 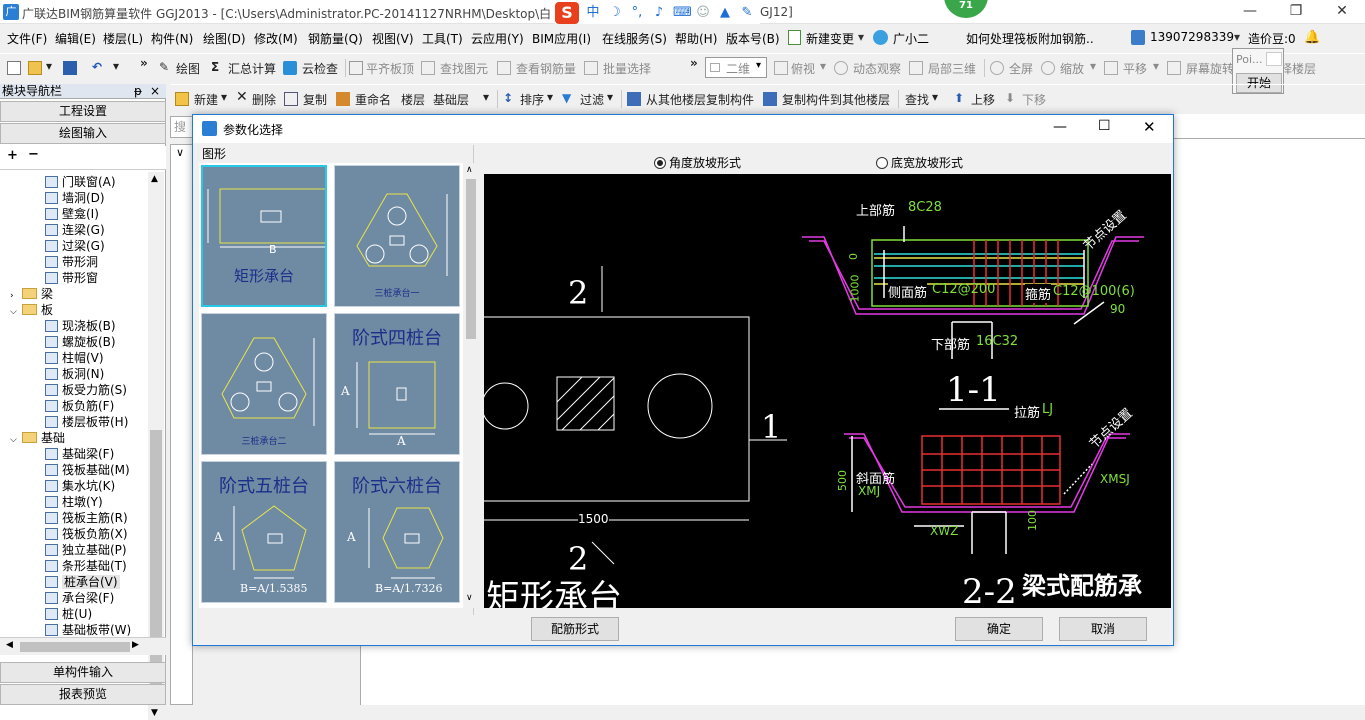 What do you see at coordinates (74, 502) in the screenshot?
I see `tree-item: 柱墩(Y)` at bounding box center [74, 502].